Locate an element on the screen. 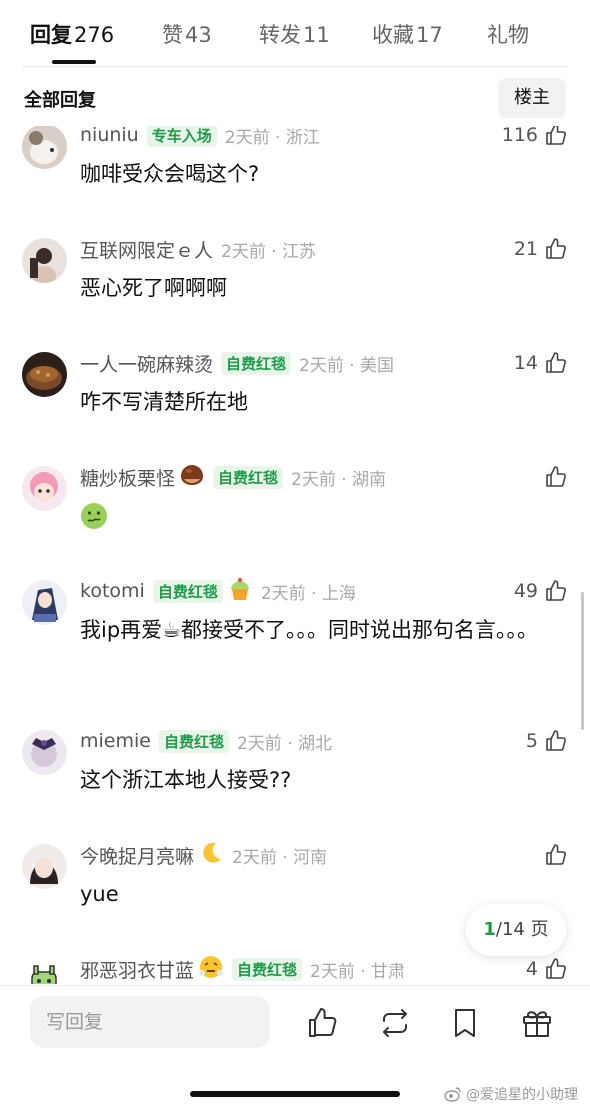 The image size is (590, 1110). cupcake-emoji is located at coordinates (240, 591).